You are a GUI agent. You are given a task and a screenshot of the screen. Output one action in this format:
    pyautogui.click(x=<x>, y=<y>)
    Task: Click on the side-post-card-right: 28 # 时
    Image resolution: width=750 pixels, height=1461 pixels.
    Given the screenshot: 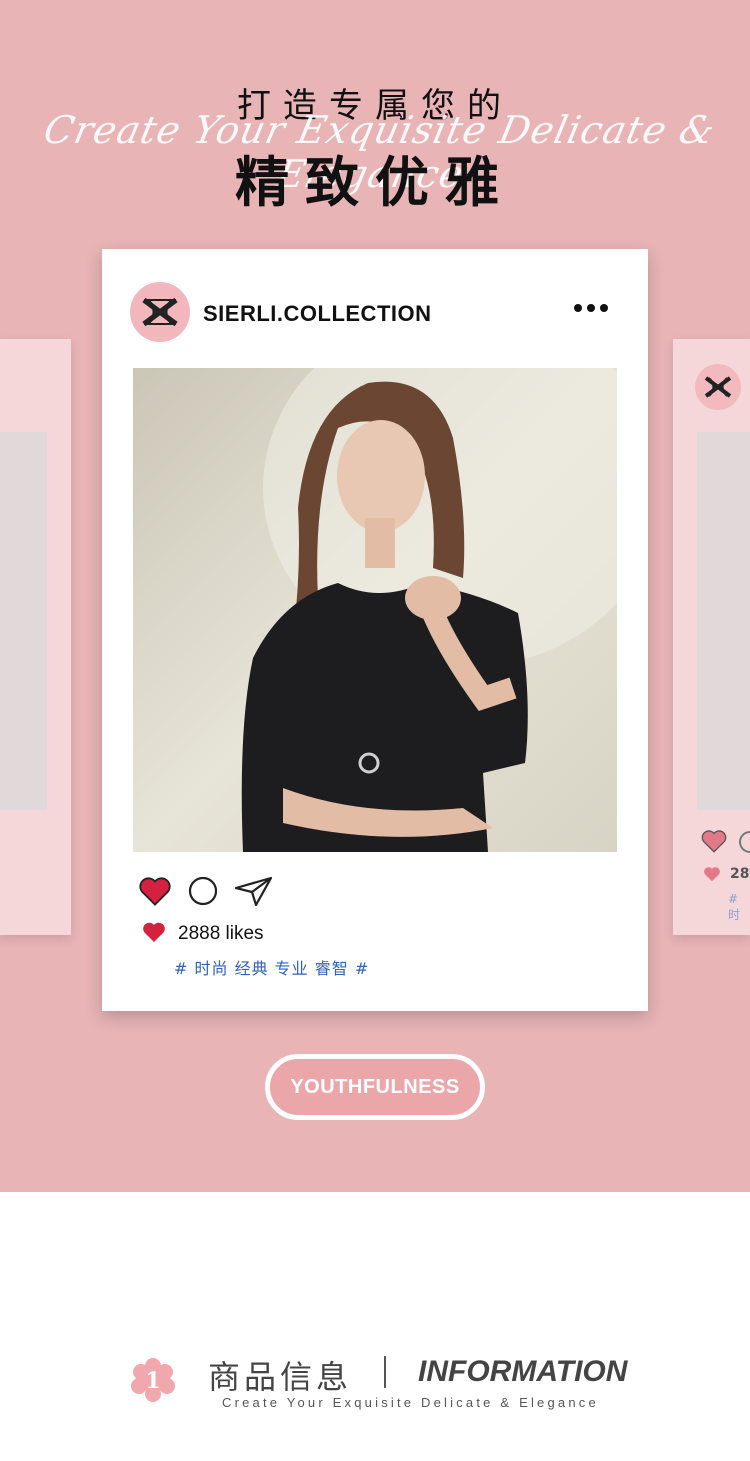 What is the action you would take?
    pyautogui.click(x=711, y=637)
    